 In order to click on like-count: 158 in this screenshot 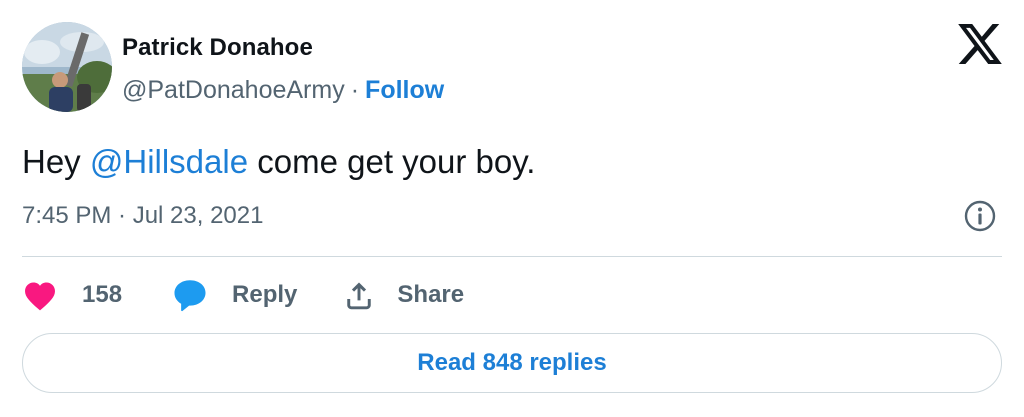, I will do `click(102, 294)`.